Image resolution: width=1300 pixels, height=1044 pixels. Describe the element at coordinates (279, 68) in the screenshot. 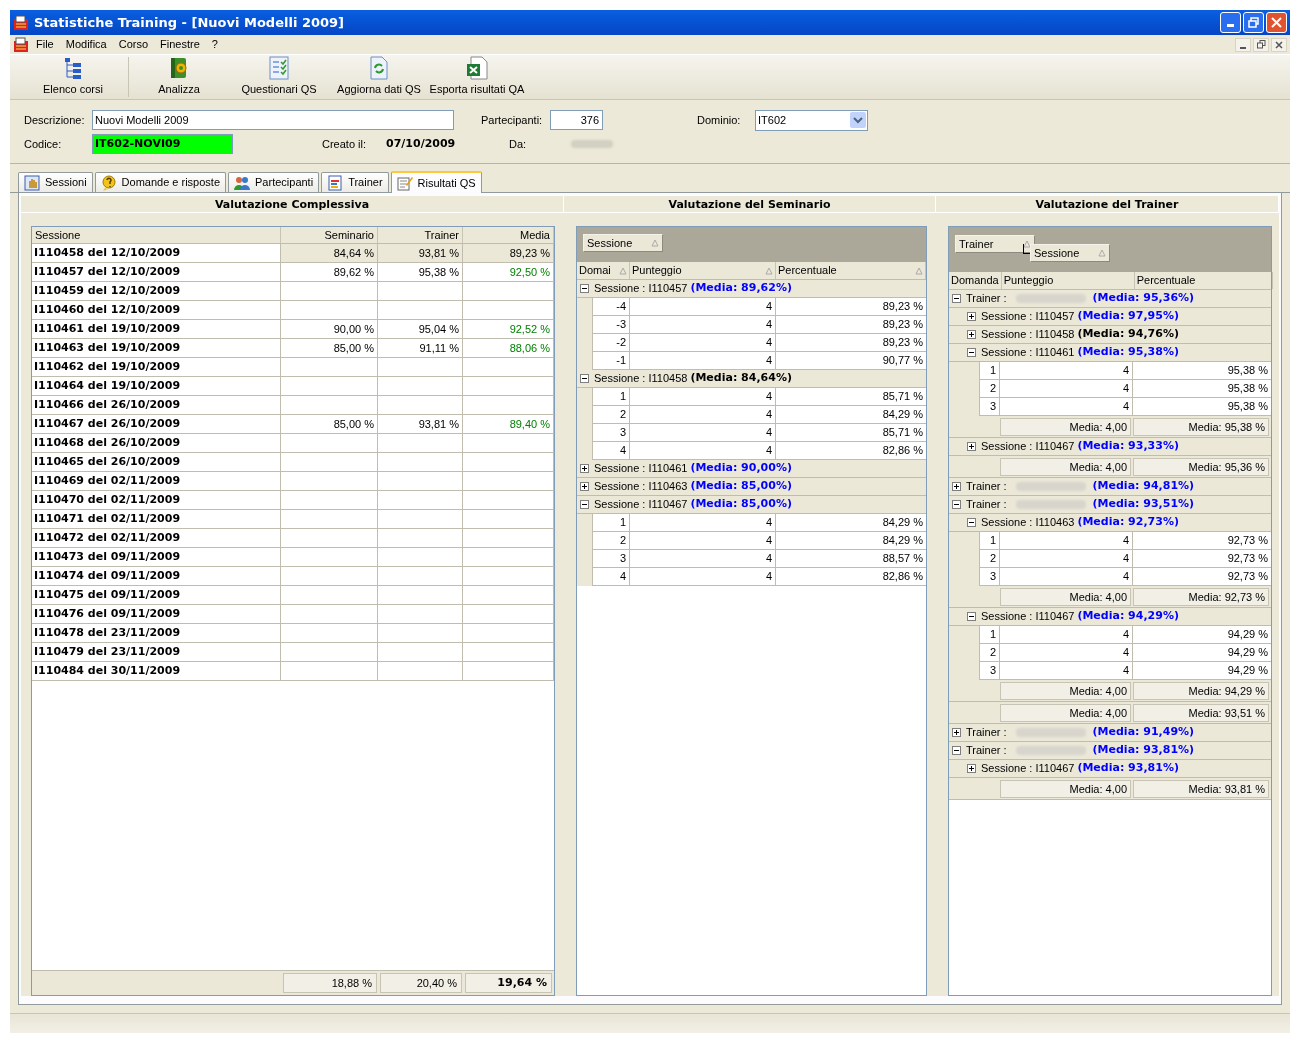

I see `checklist-icon` at that location.